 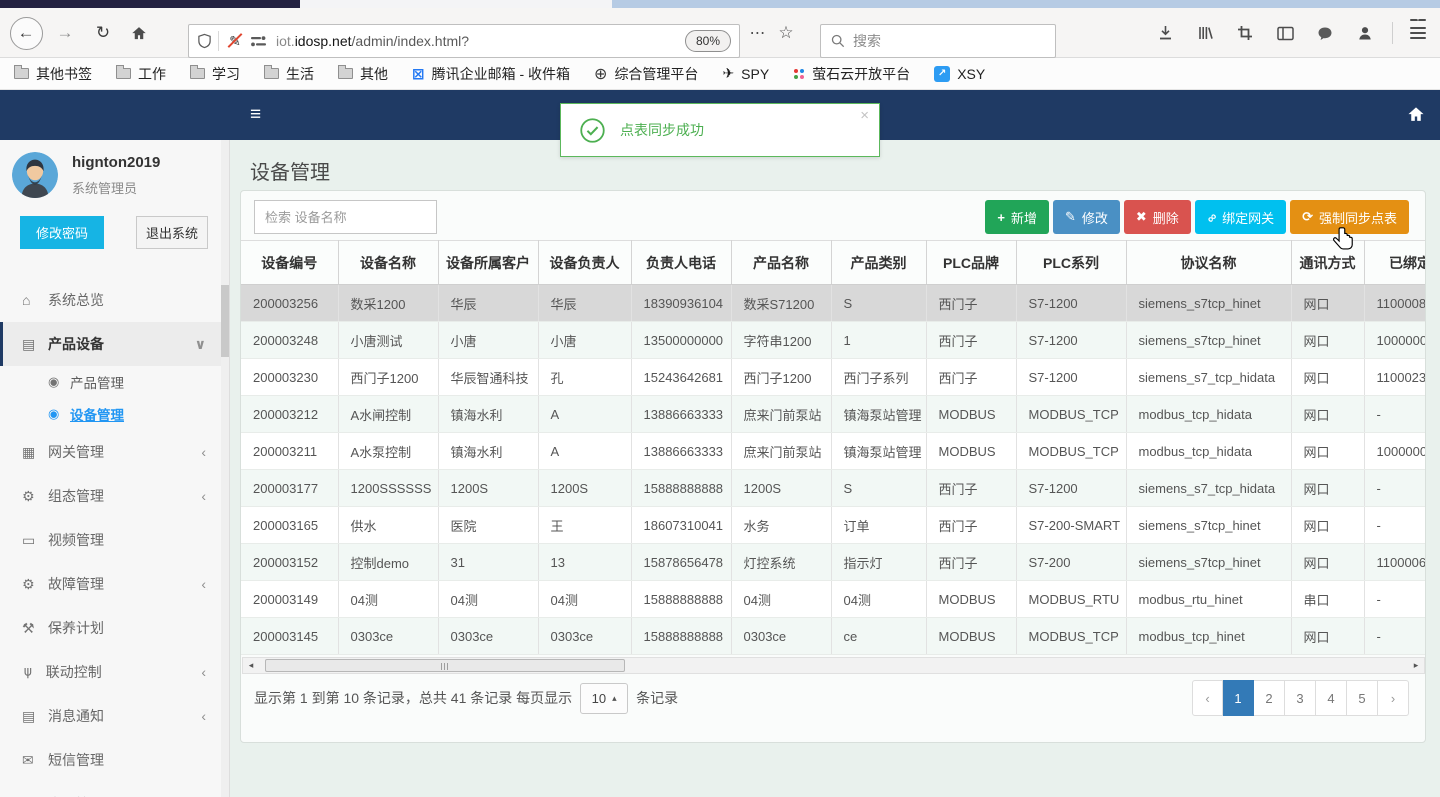 I want to click on page-number-button: 3, so click(x=1300, y=698).